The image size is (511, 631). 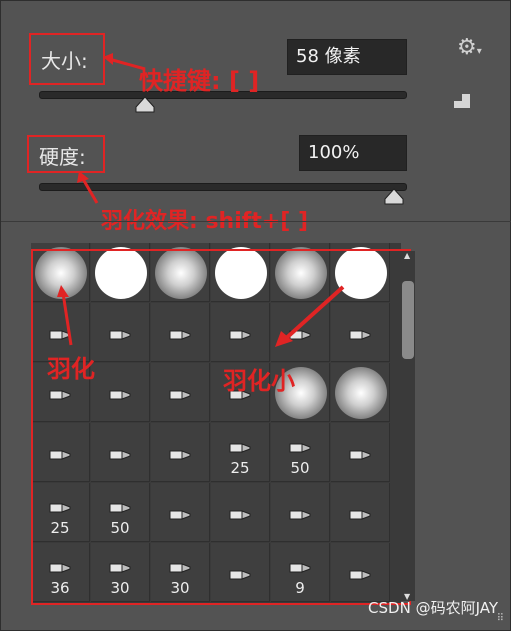 What do you see at coordinates (353, 153) in the screenshot?
I see `hardness-value-field: 100%` at bounding box center [353, 153].